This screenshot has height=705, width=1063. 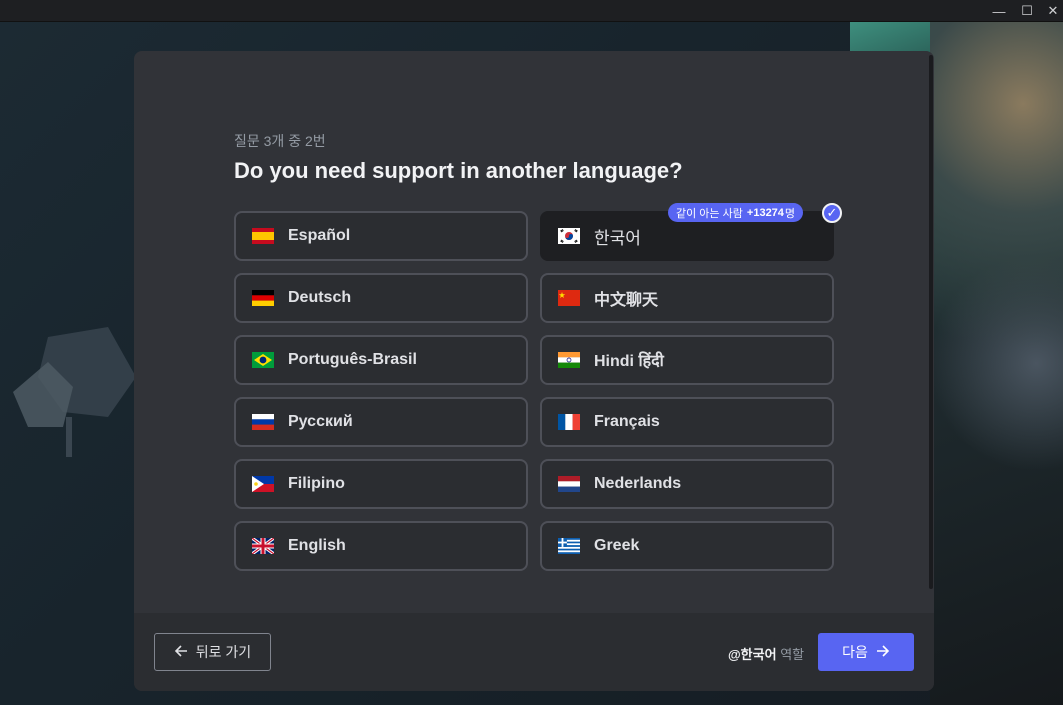 What do you see at coordinates (381, 546) in the screenshot?
I see `option-english: English` at bounding box center [381, 546].